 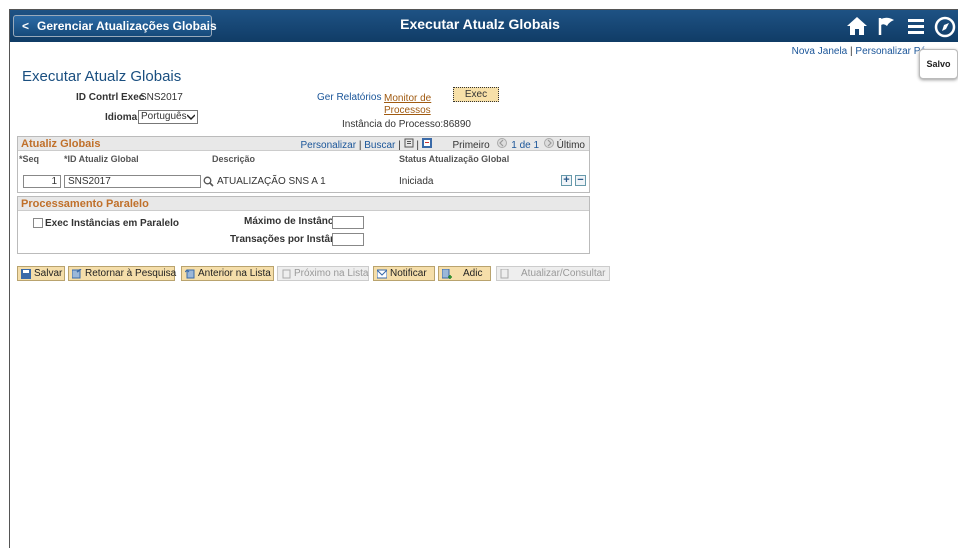 What do you see at coordinates (476, 94) in the screenshot?
I see `exec-button: Exec` at bounding box center [476, 94].